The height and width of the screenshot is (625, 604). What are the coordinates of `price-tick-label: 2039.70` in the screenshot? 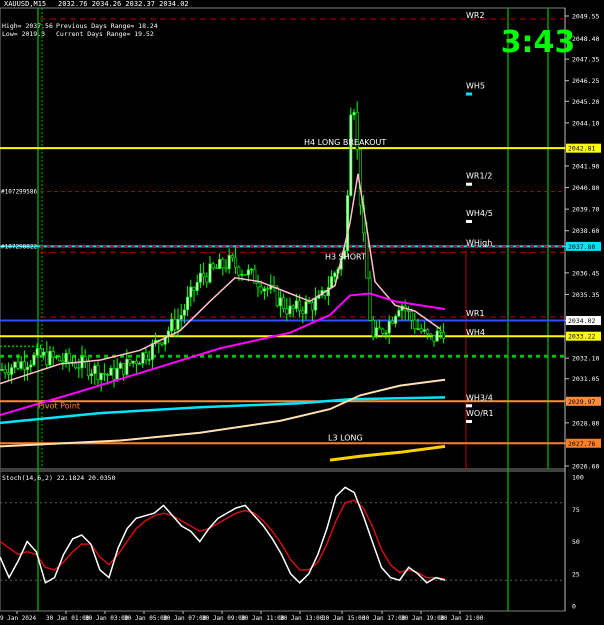 It's located at (585, 210).